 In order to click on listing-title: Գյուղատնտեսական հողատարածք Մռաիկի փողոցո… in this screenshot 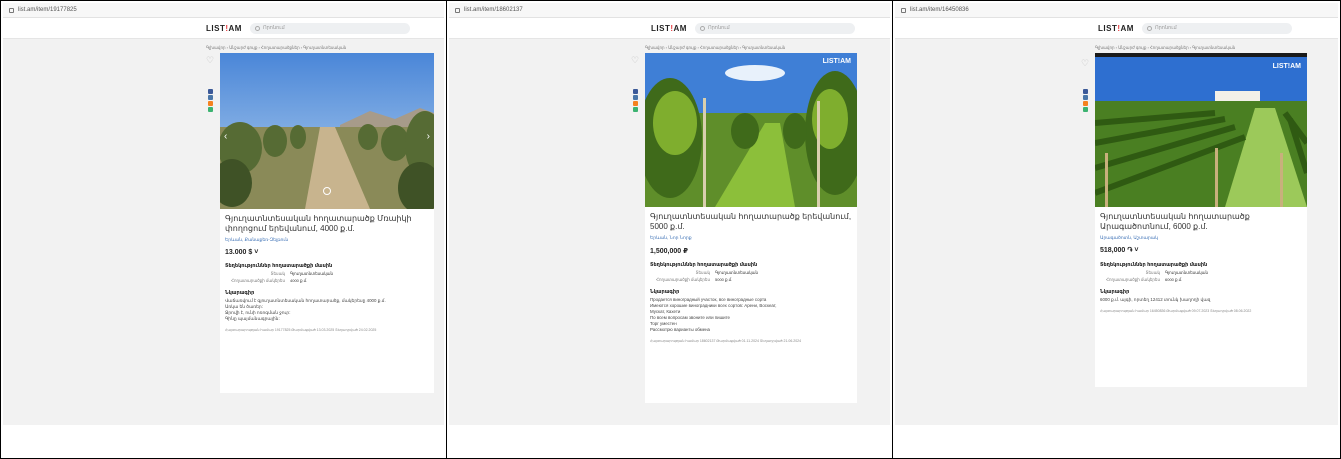, I will do `click(318, 223)`.